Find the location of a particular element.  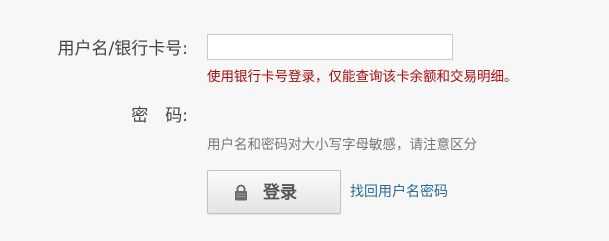

username-hint: 使用银行卡号登录，仅能查询该卡余额和交易明细。 is located at coordinates (362, 77).